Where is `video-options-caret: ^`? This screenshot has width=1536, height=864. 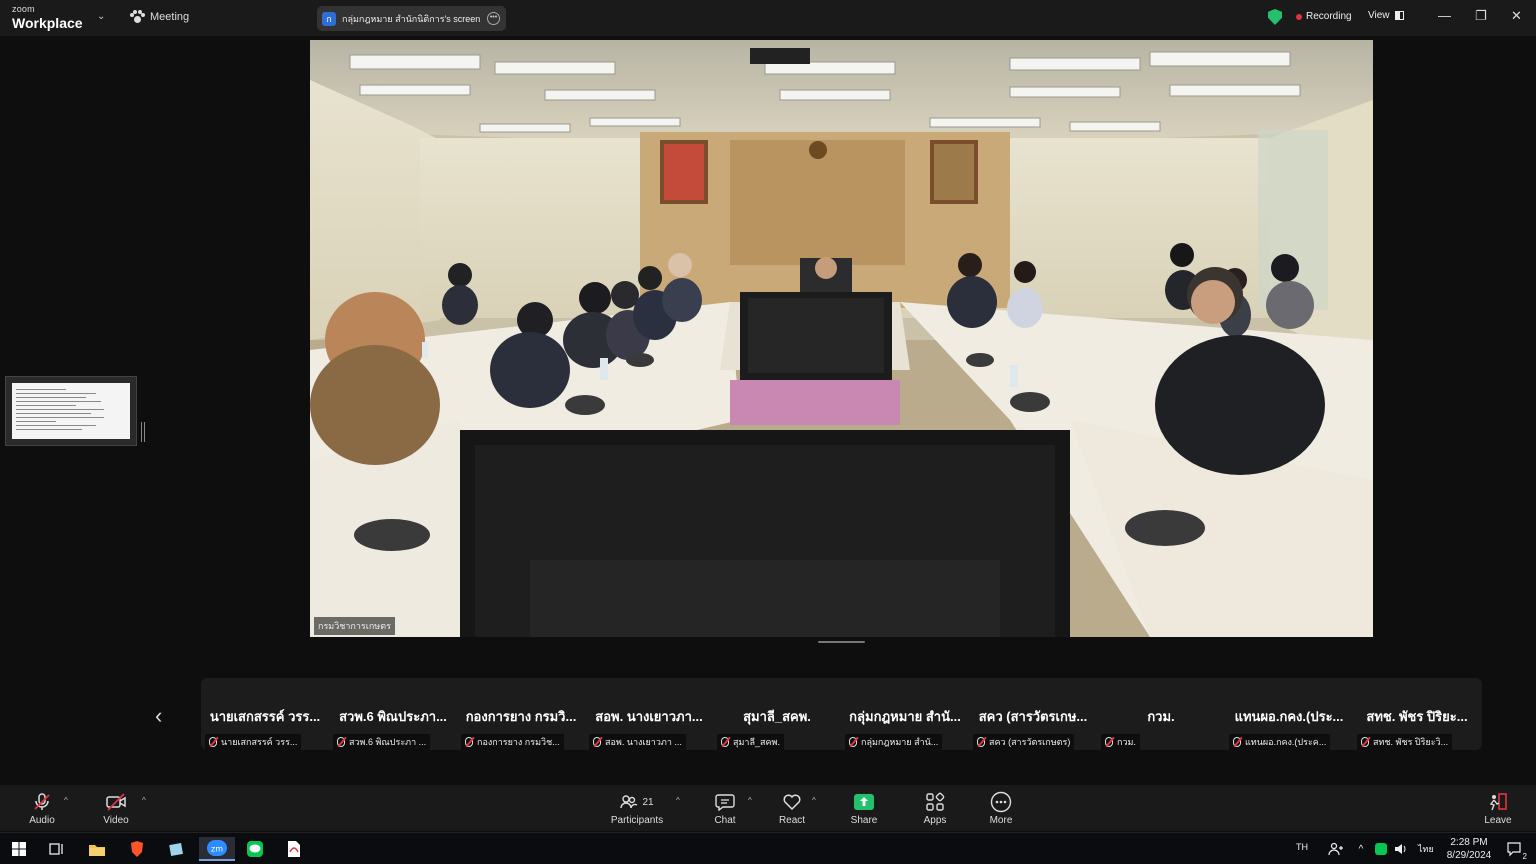 video-options-caret: ^ is located at coordinates (144, 800).